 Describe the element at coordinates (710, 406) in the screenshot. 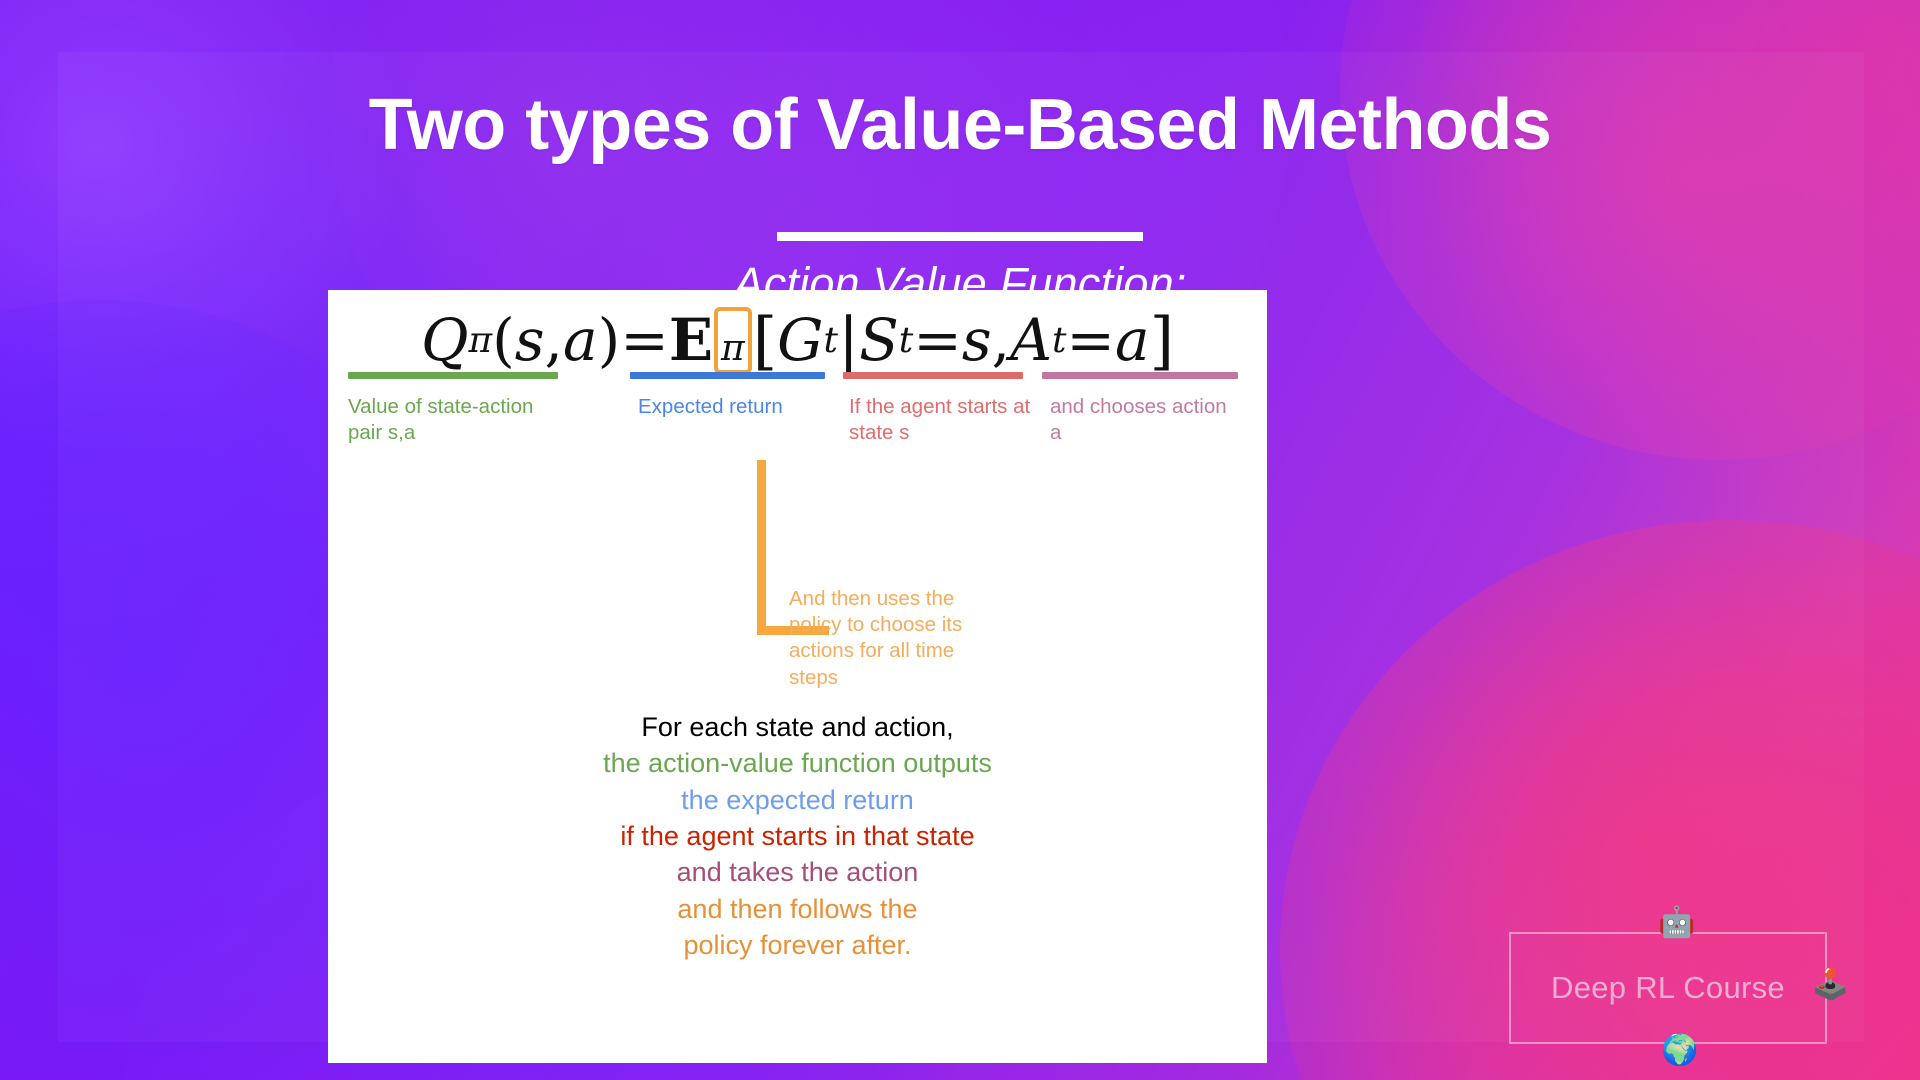

I see `annotation-label-expected-return: Expected return` at that location.